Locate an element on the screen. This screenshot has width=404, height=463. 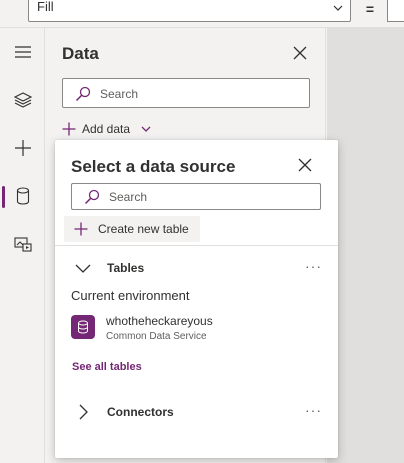
property-dropdown: Fill is located at coordinates (189, 11).